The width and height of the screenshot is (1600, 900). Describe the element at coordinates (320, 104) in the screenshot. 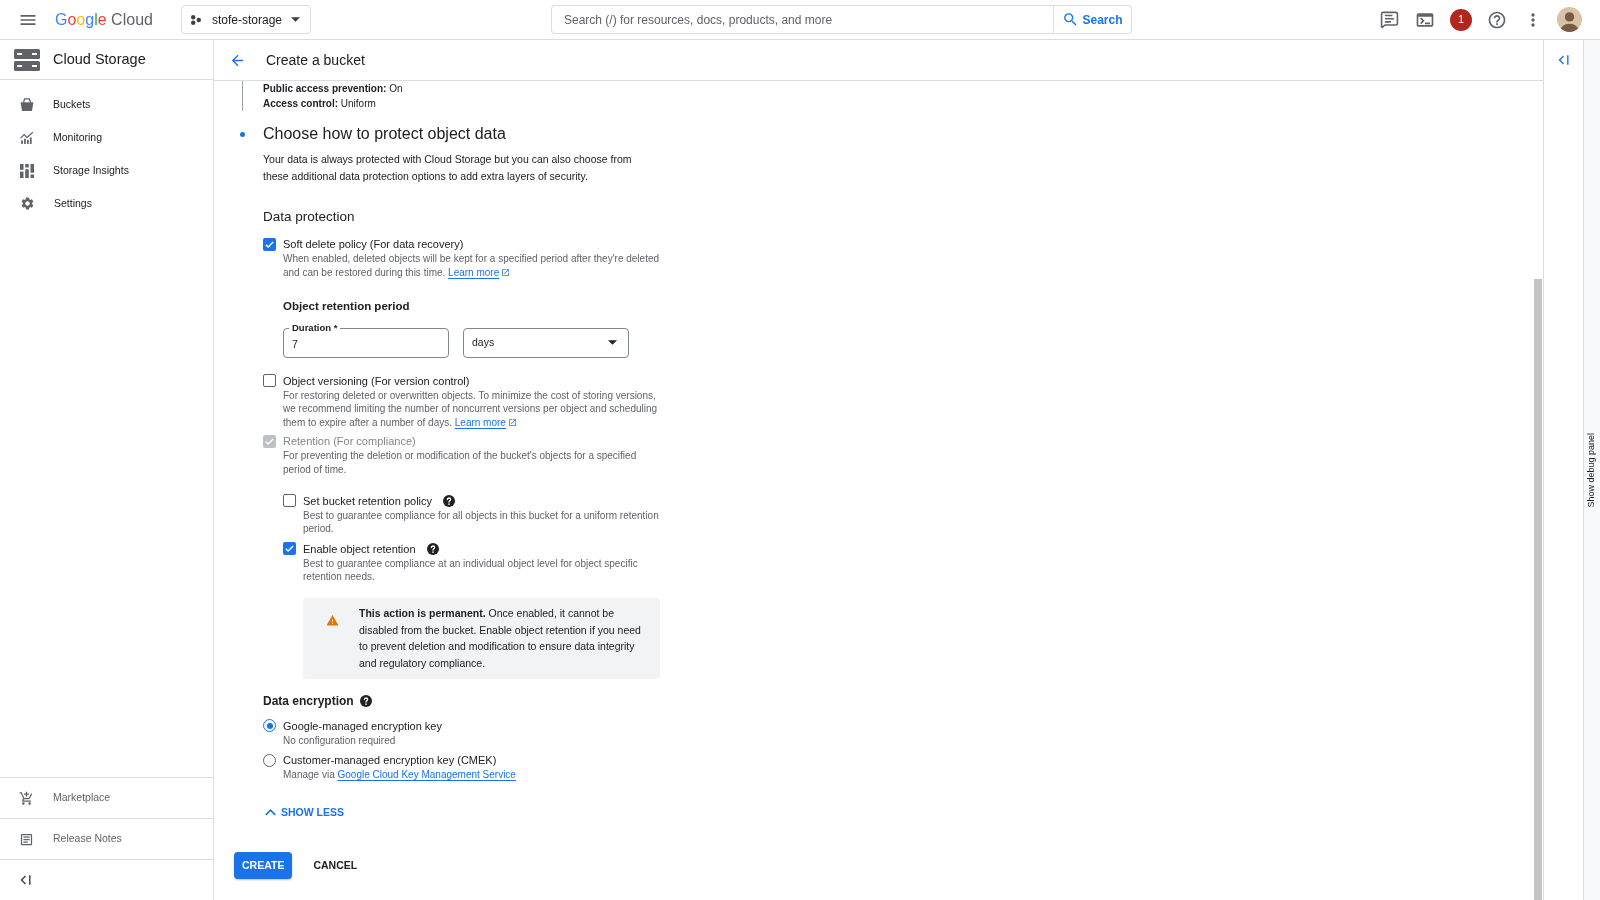

I see `summary-line: Access control: Uniform` at that location.